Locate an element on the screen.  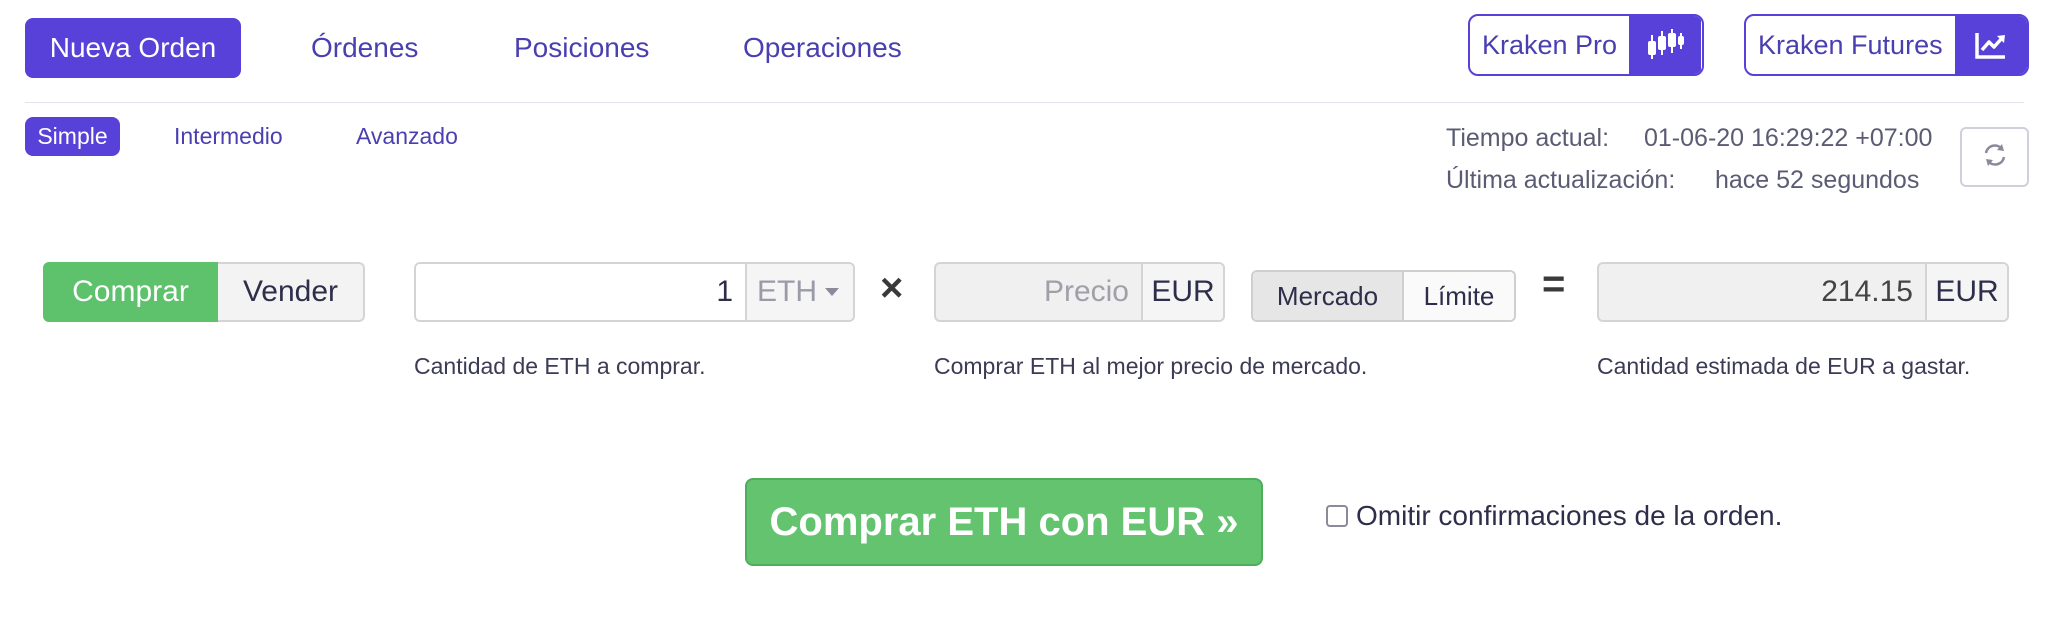
kraken-pro-label: Kraken Pro is located at coordinates (1550, 44).